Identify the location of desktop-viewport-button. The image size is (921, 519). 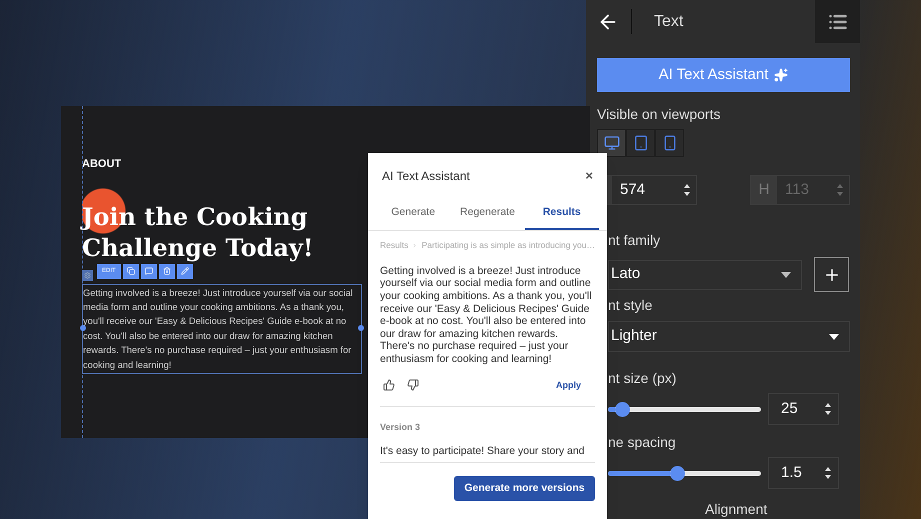
(611, 143).